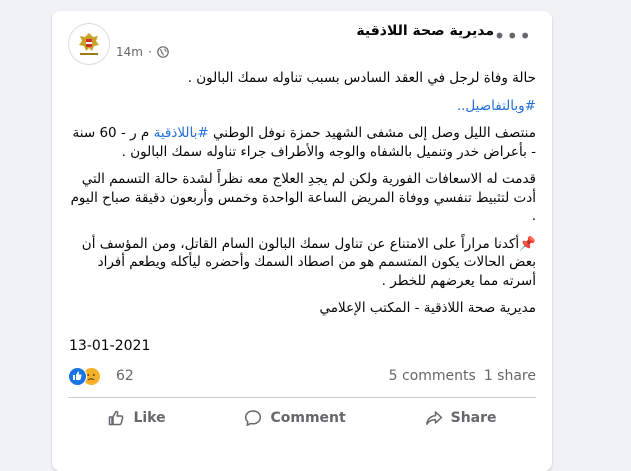 The image size is (631, 471). What do you see at coordinates (253, 418) in the screenshot?
I see `comment-icon` at bounding box center [253, 418].